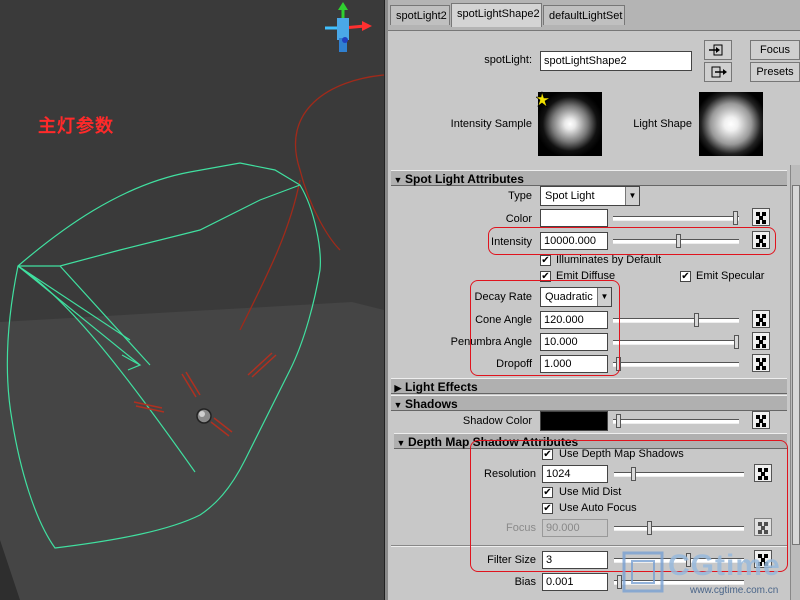 This screenshot has height=600, width=800. I want to click on use-depth-map-checkbox: ✔, so click(547, 454).